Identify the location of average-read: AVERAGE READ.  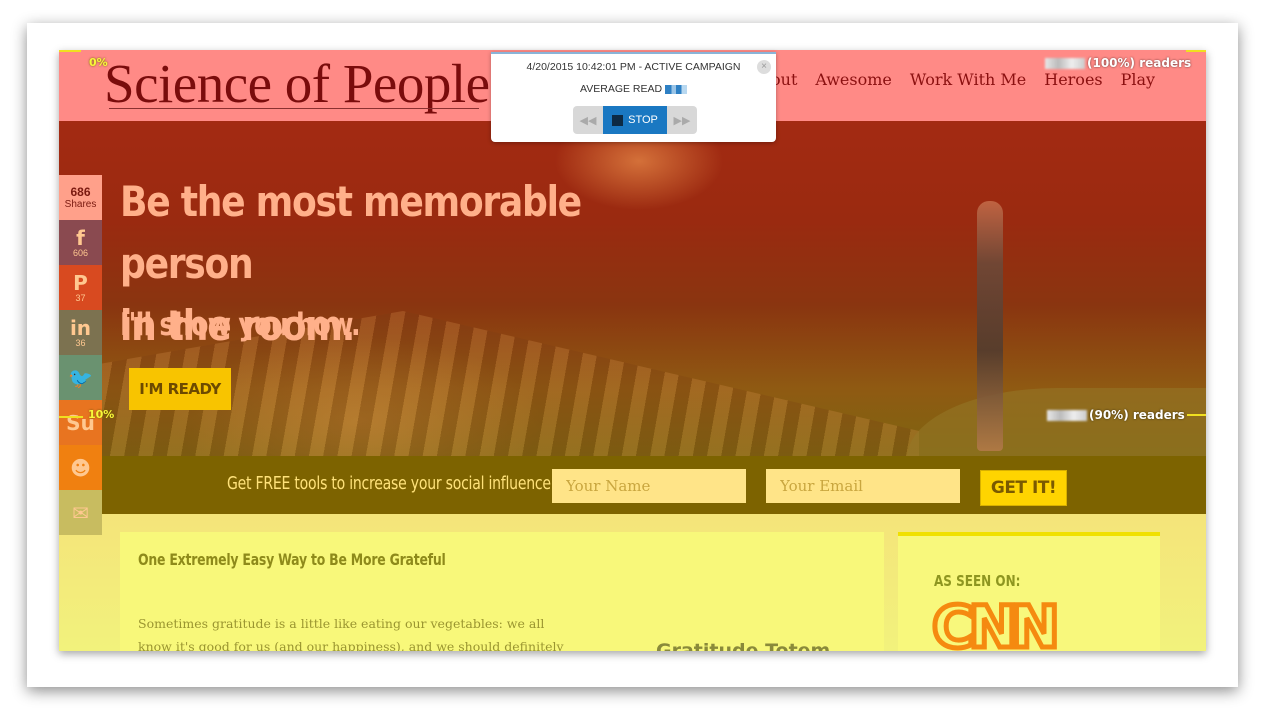
(633, 89).